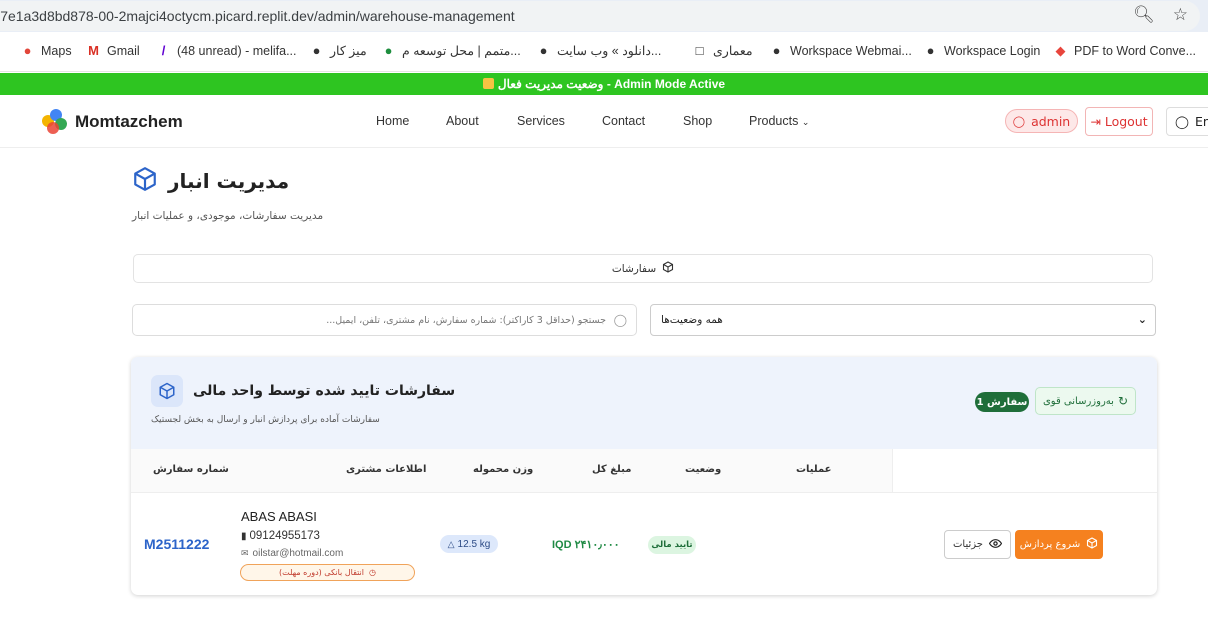  I want to click on language-button: ◯ En, so click(1187, 121).